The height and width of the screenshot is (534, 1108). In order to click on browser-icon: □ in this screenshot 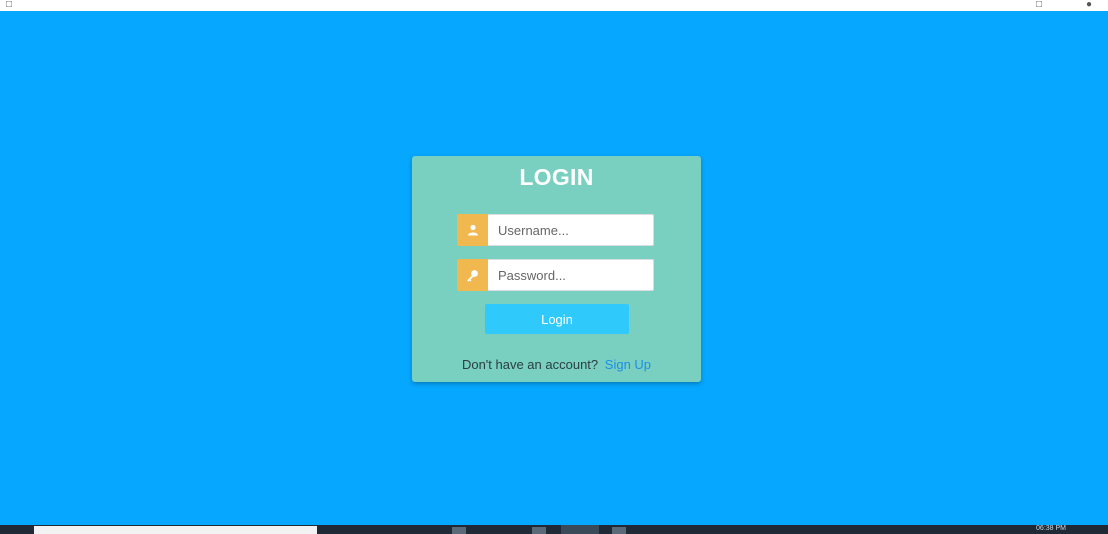, I will do `click(9, 5)`.